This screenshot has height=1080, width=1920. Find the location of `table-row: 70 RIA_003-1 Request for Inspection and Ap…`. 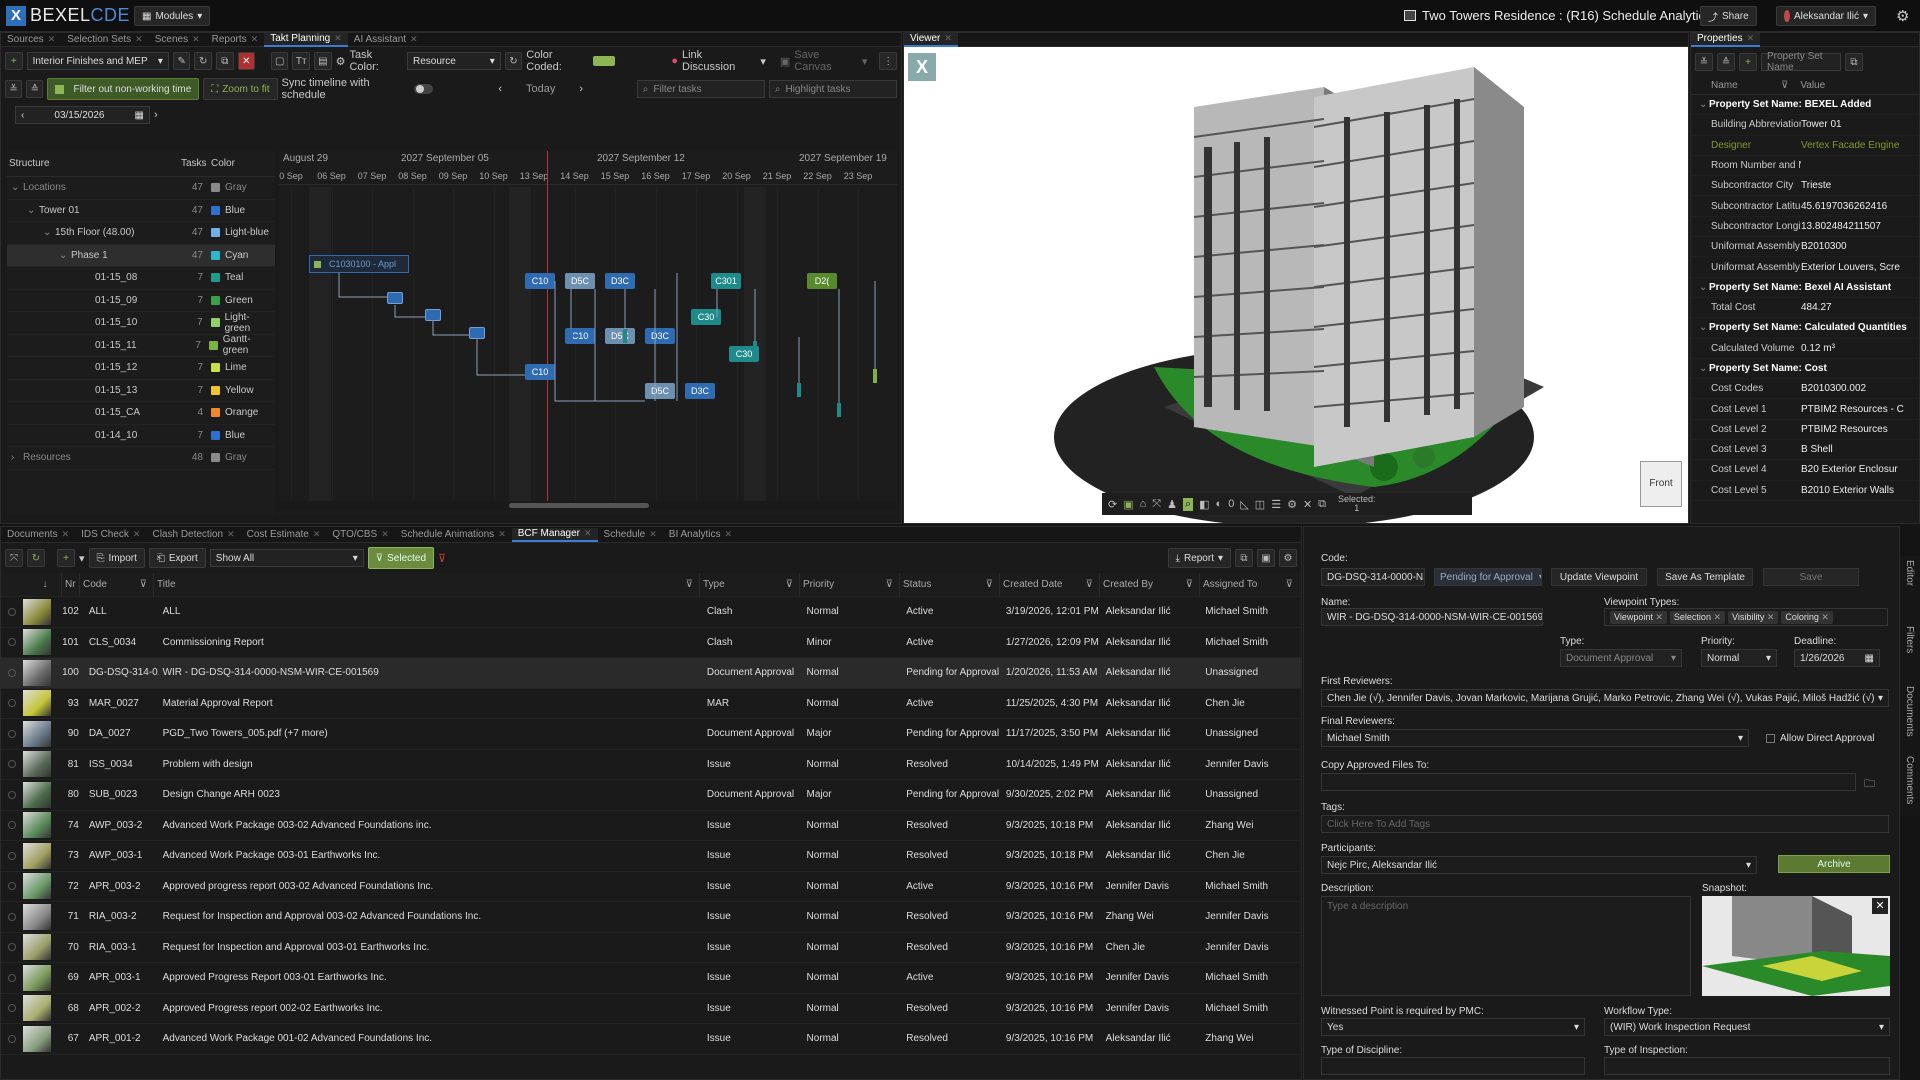

table-row: 70 RIA_003-1 Request for Inspection and Ap… is located at coordinates (651, 948).